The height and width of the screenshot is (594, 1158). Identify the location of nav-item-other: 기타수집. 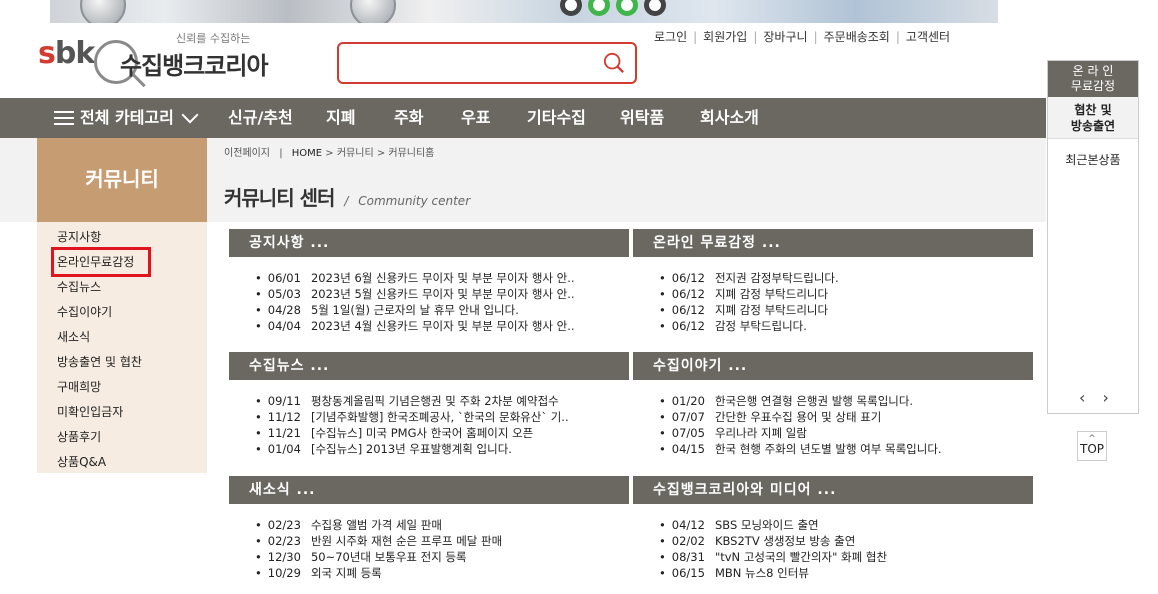
(556, 118).